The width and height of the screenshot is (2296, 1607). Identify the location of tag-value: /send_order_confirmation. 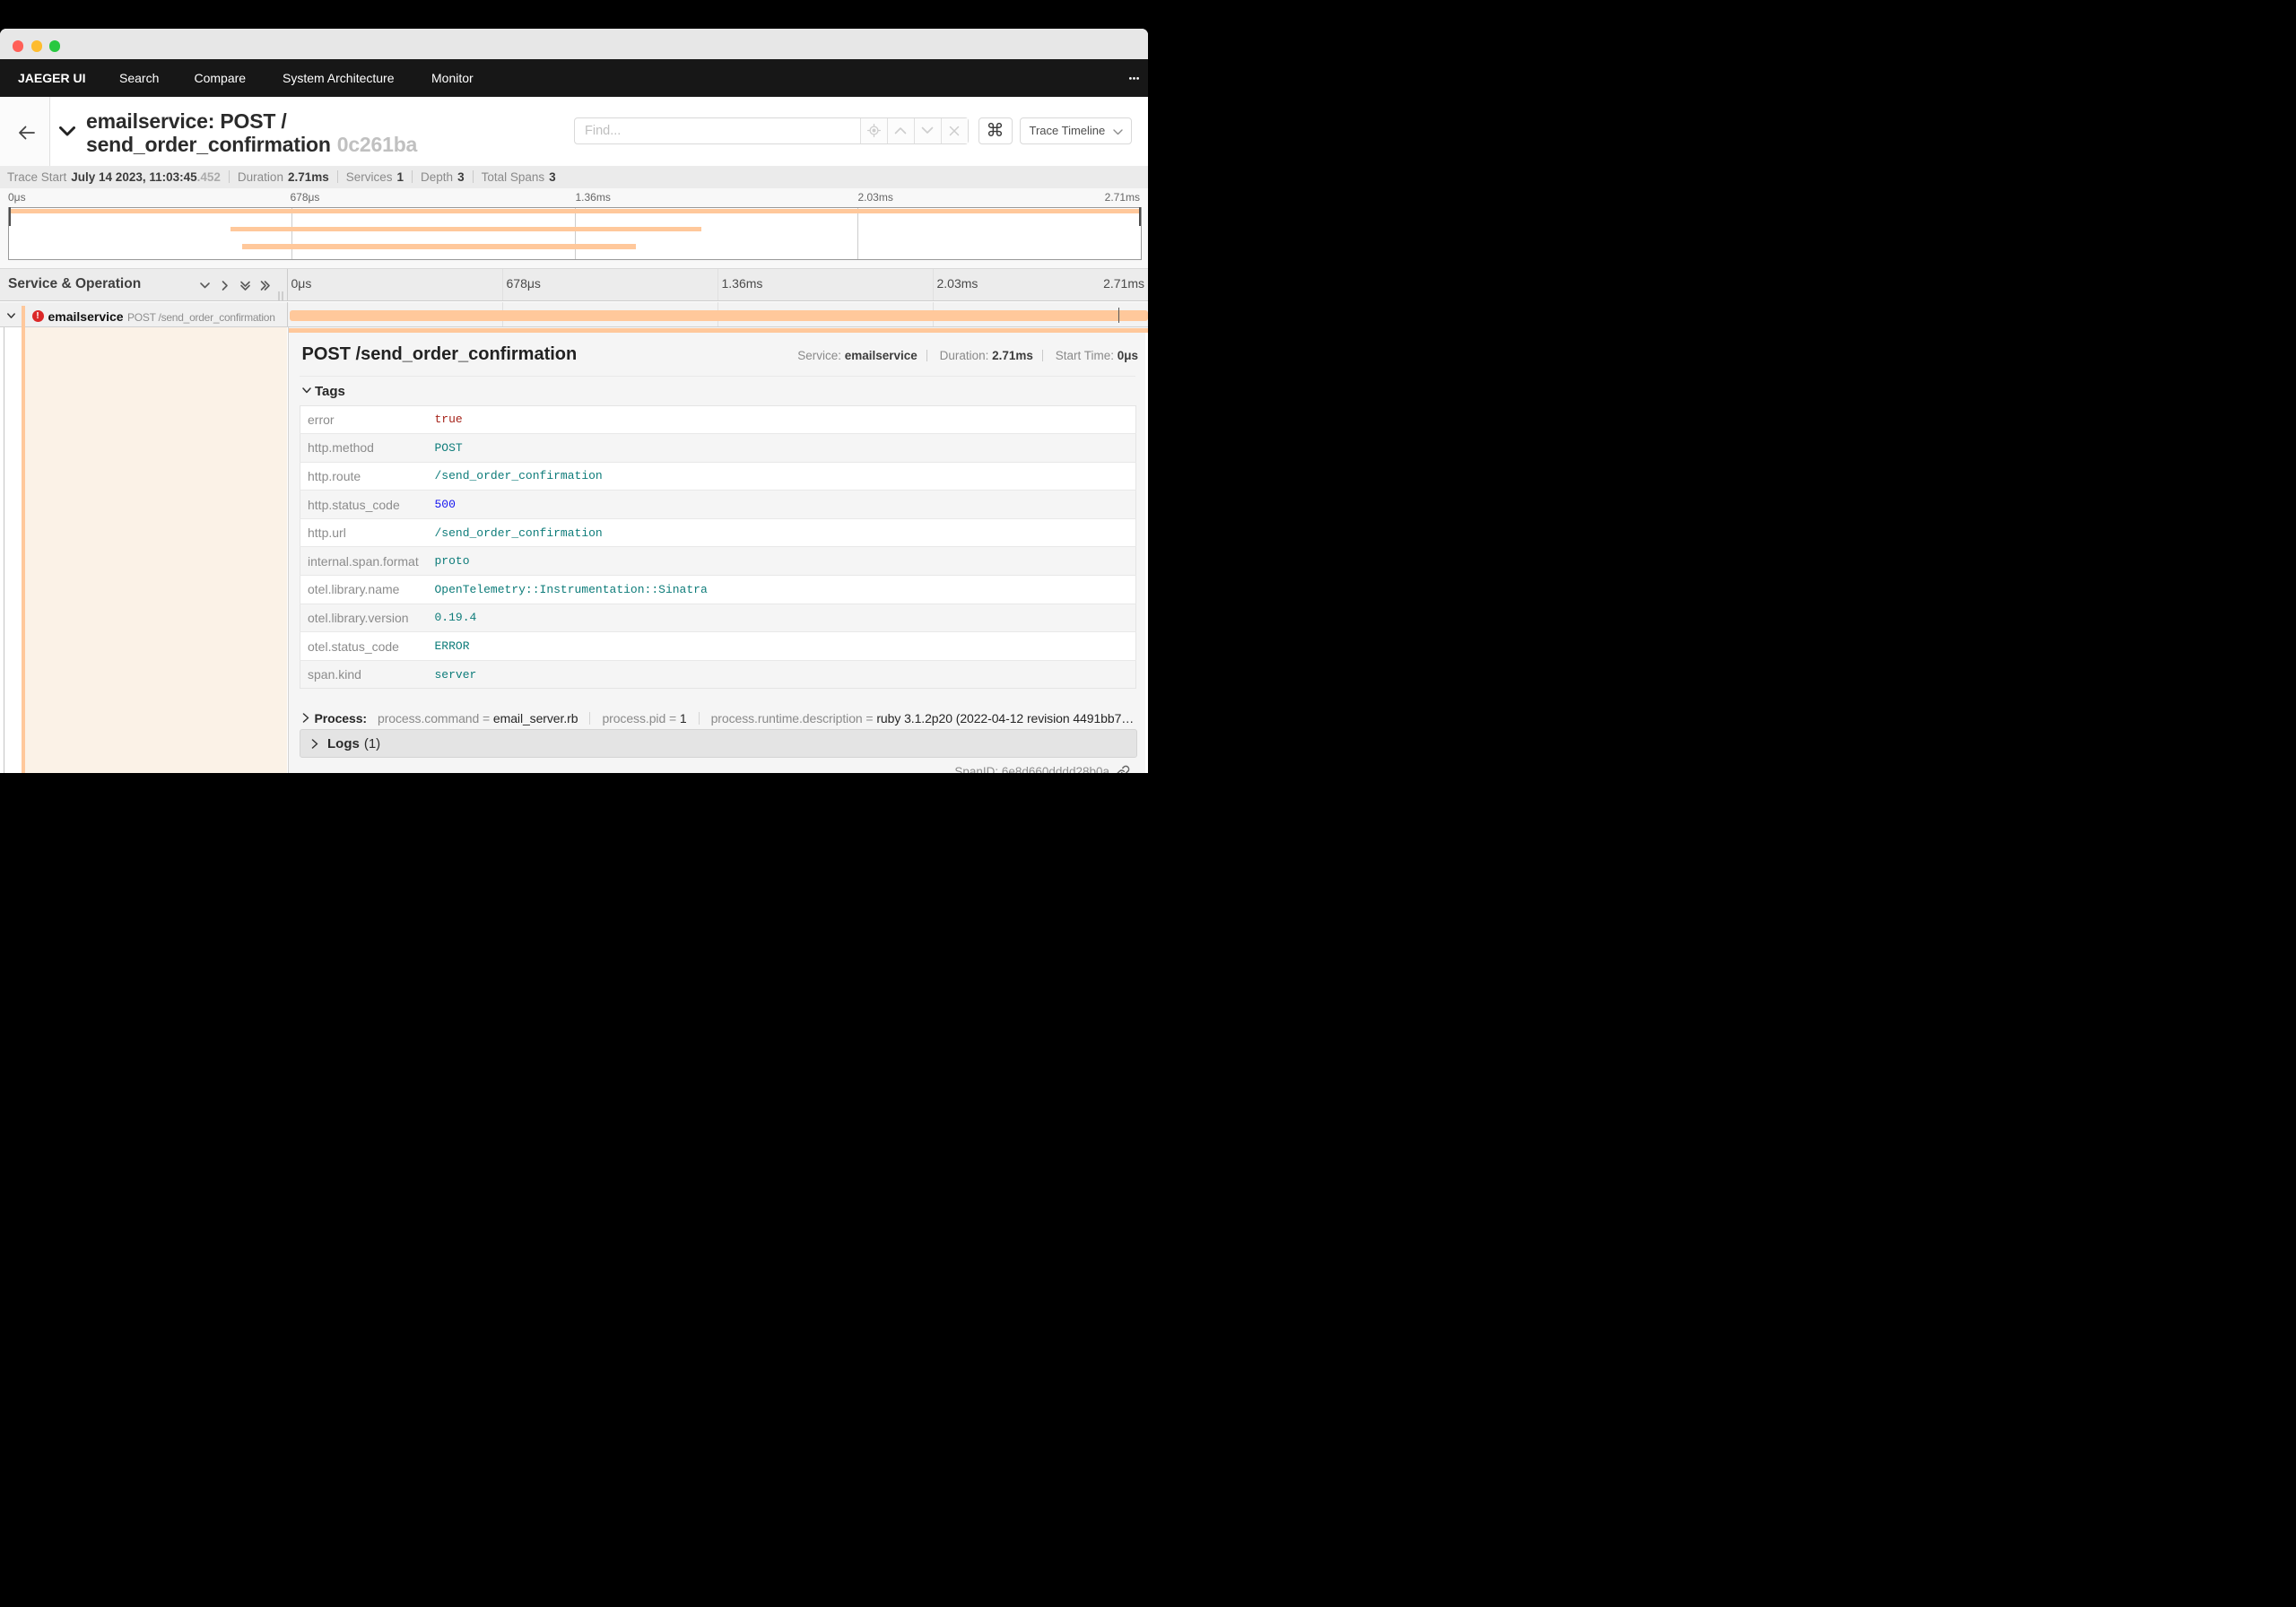
(781, 476).